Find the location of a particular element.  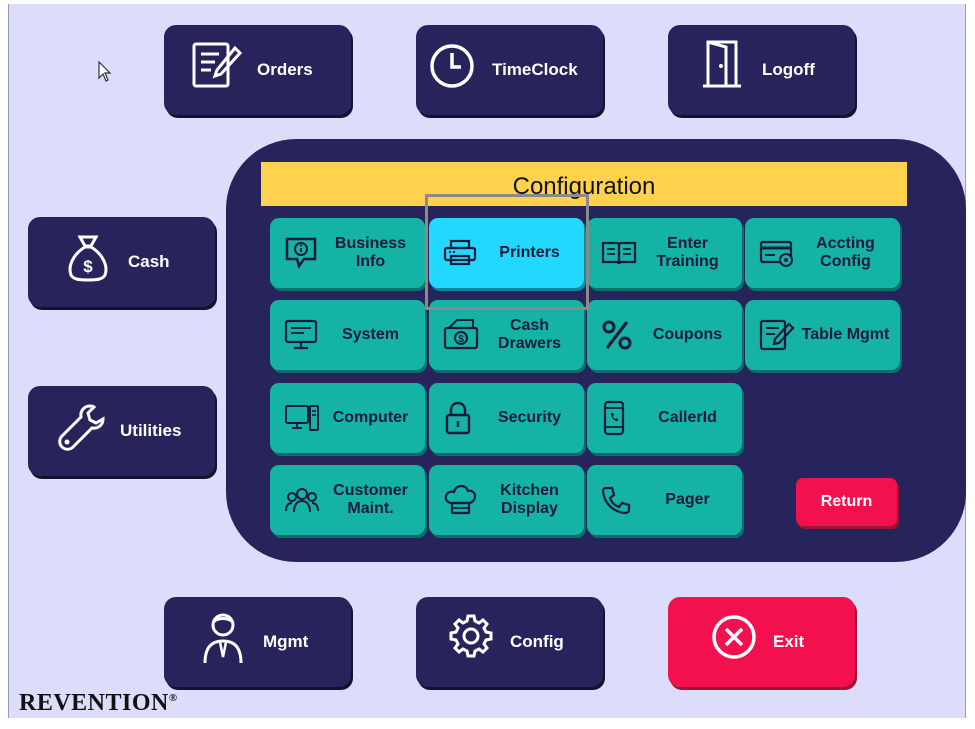

tile-label: Security is located at coordinates (529, 417).